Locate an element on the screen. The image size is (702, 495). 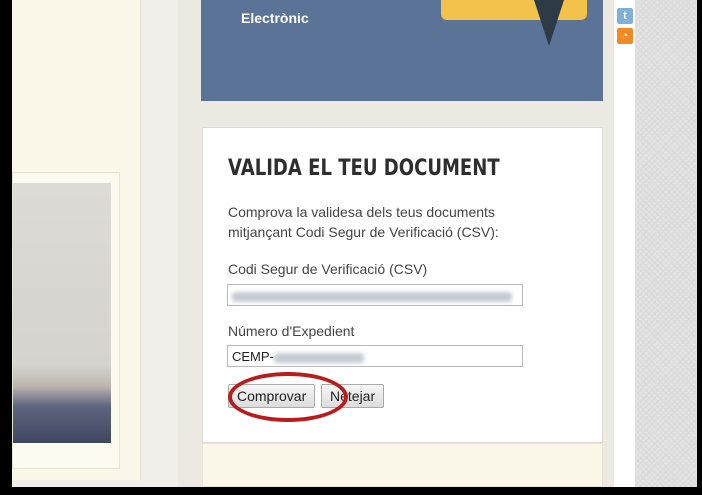
lower-widget is located at coordinates (402, 465).